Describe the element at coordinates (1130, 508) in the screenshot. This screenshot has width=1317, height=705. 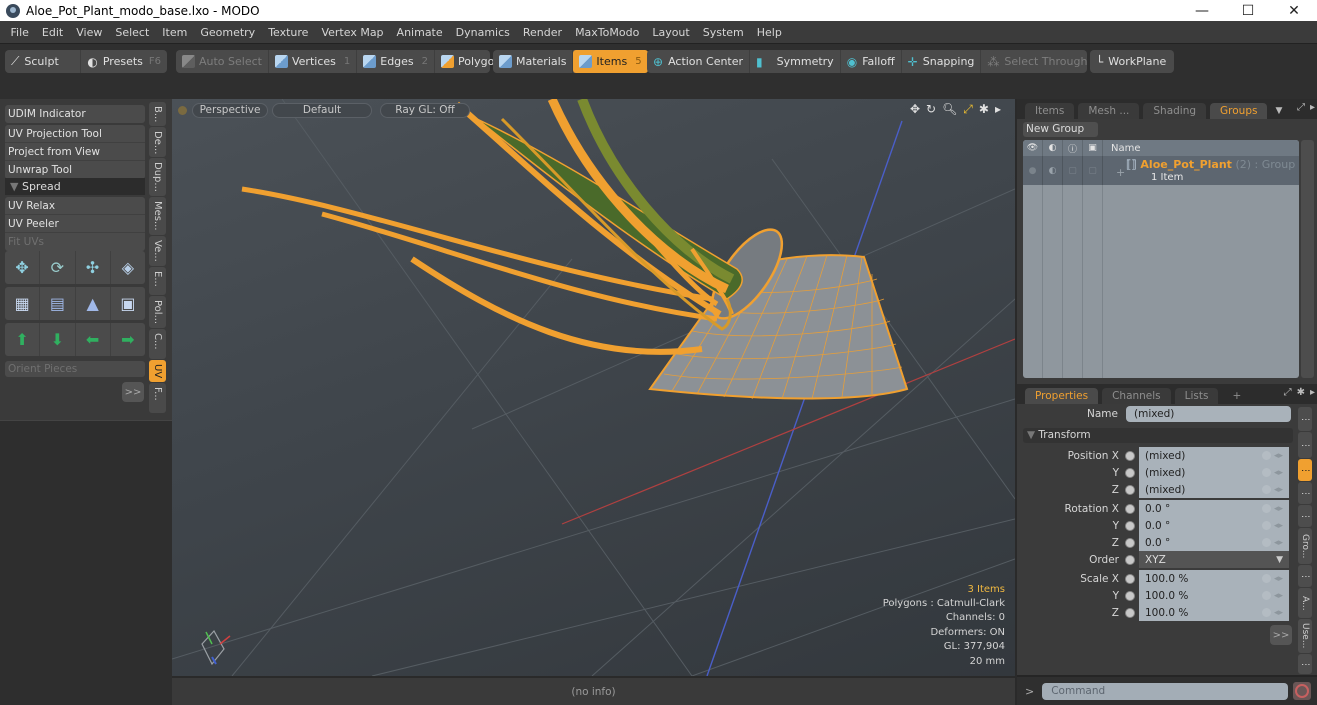
I see `rotation-x-keyframe-dot` at that location.